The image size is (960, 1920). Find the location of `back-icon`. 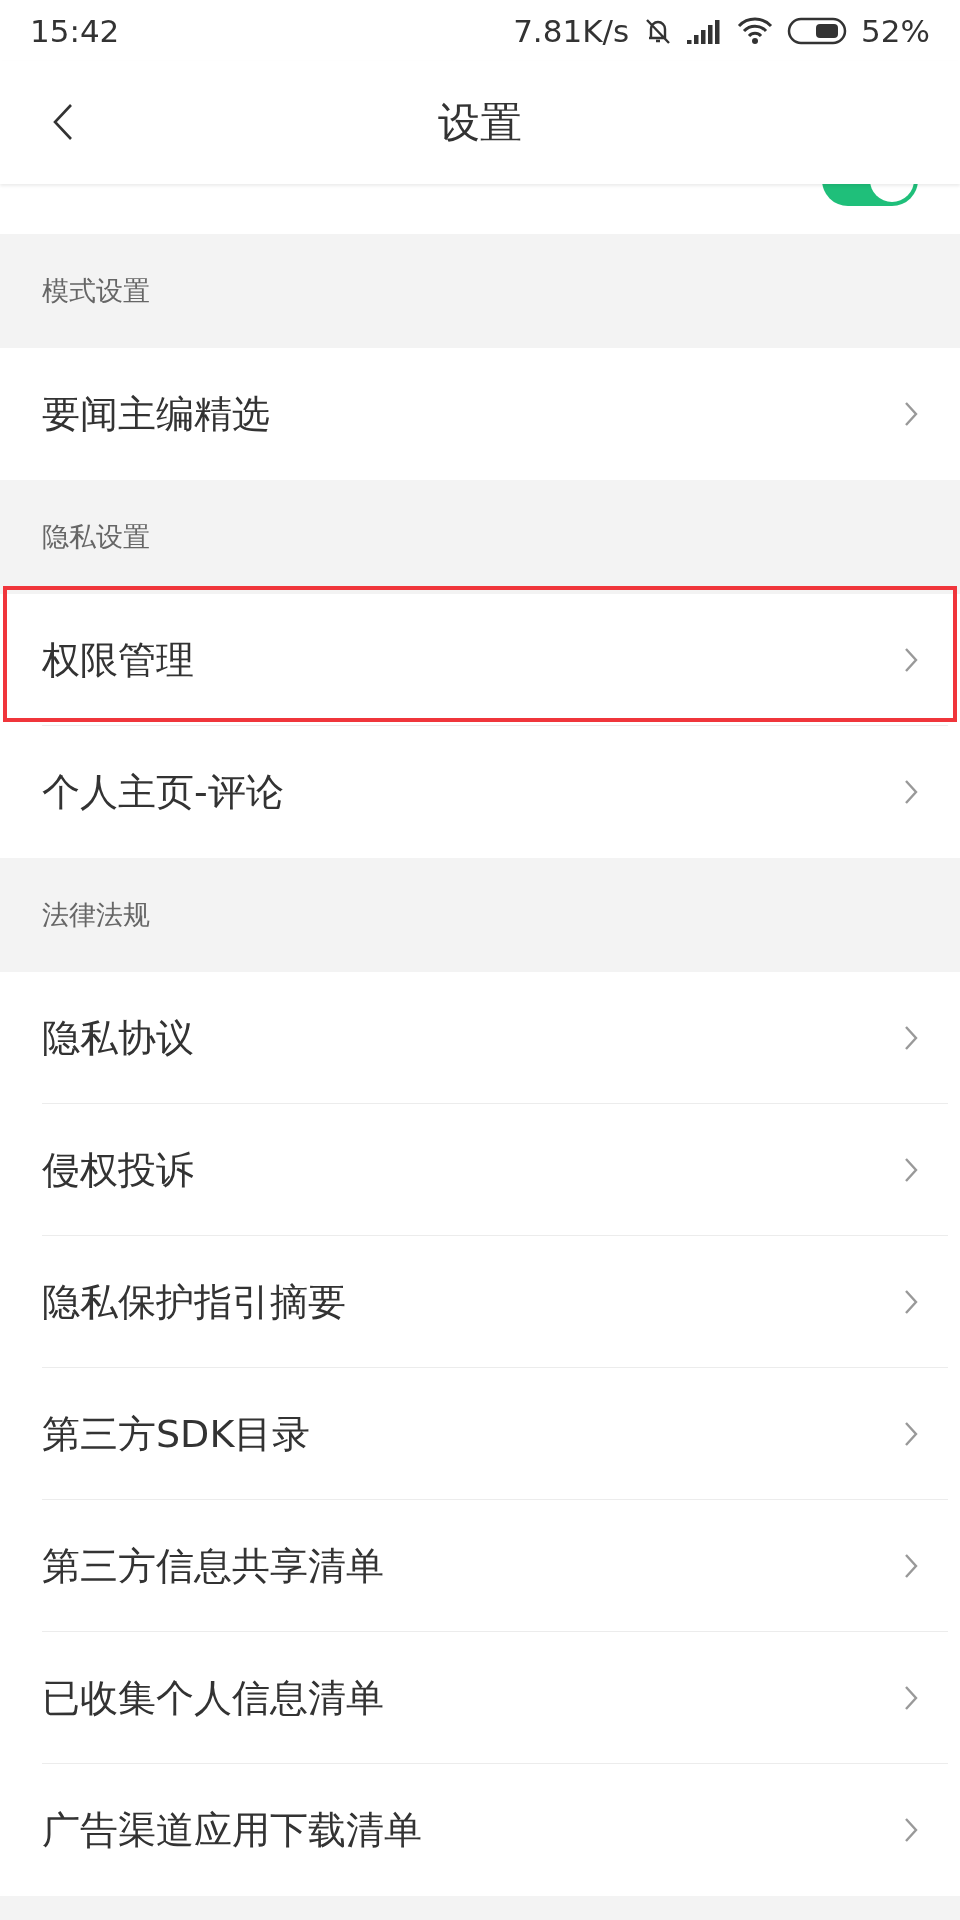

back-icon is located at coordinates (63, 122).